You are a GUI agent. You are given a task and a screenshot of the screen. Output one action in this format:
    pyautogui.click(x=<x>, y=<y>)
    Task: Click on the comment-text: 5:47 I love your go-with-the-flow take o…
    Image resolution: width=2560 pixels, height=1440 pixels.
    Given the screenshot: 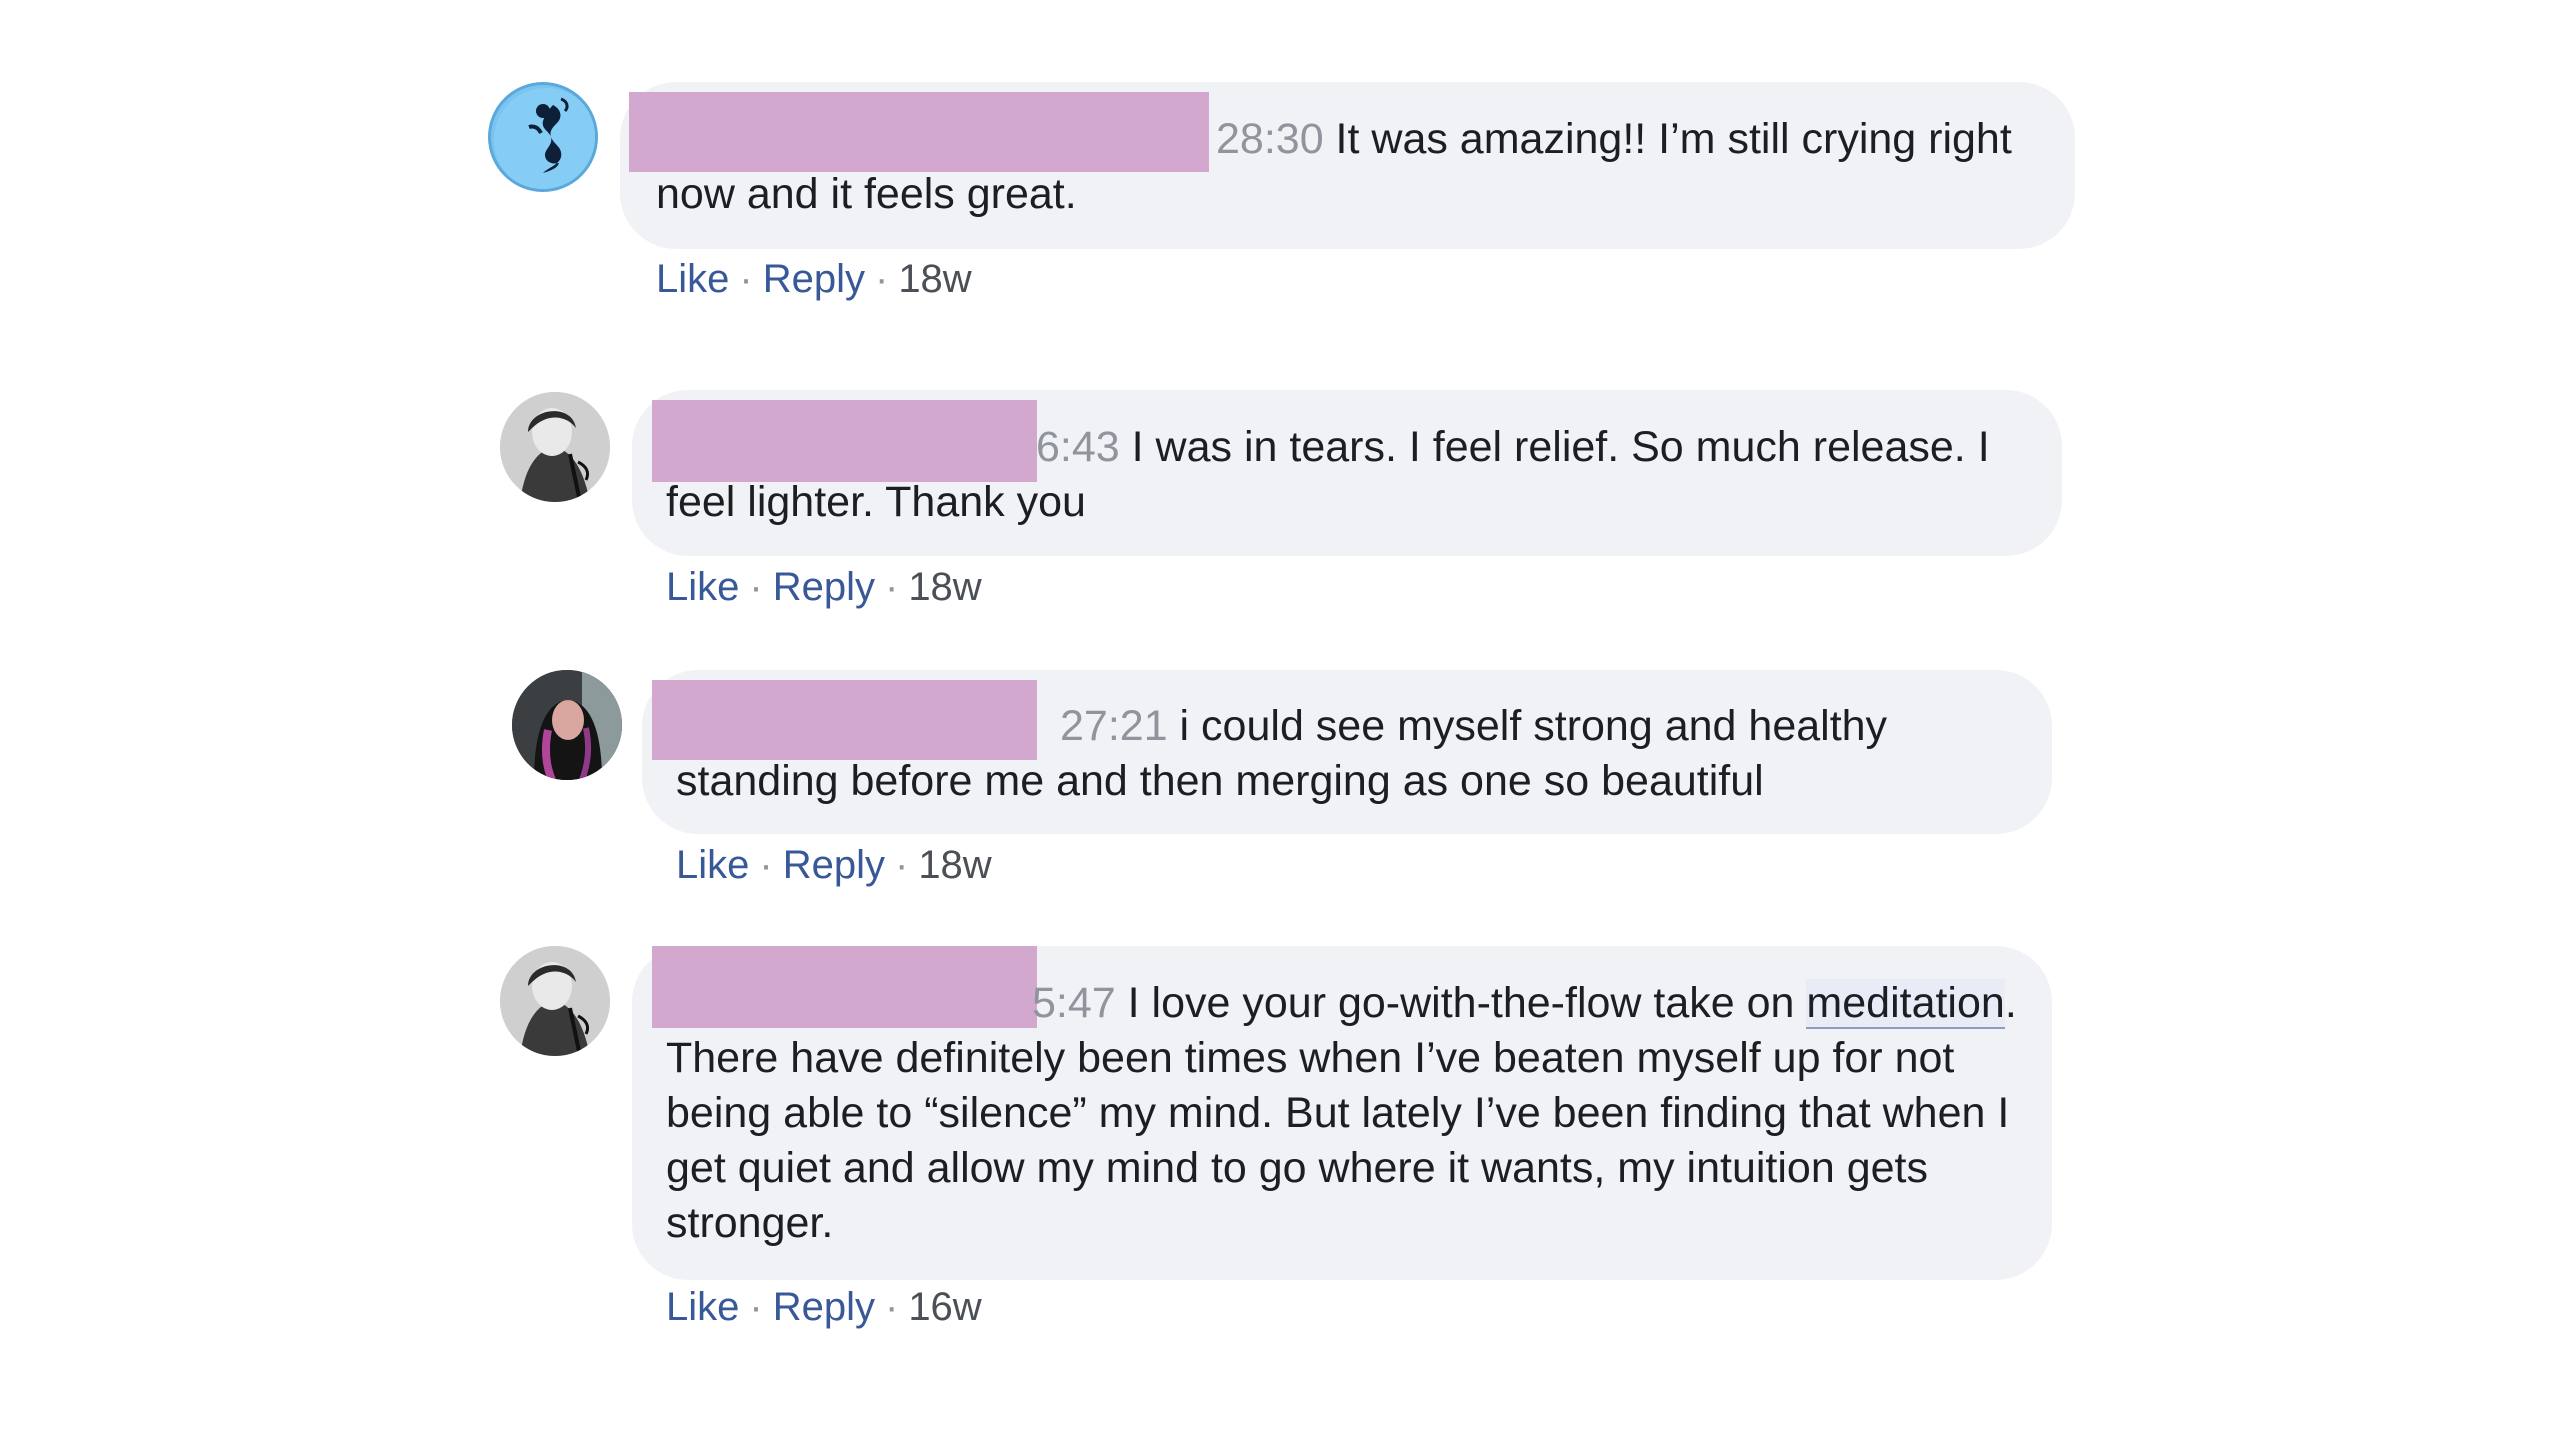 What is the action you would take?
    pyautogui.click(x=1341, y=1113)
    